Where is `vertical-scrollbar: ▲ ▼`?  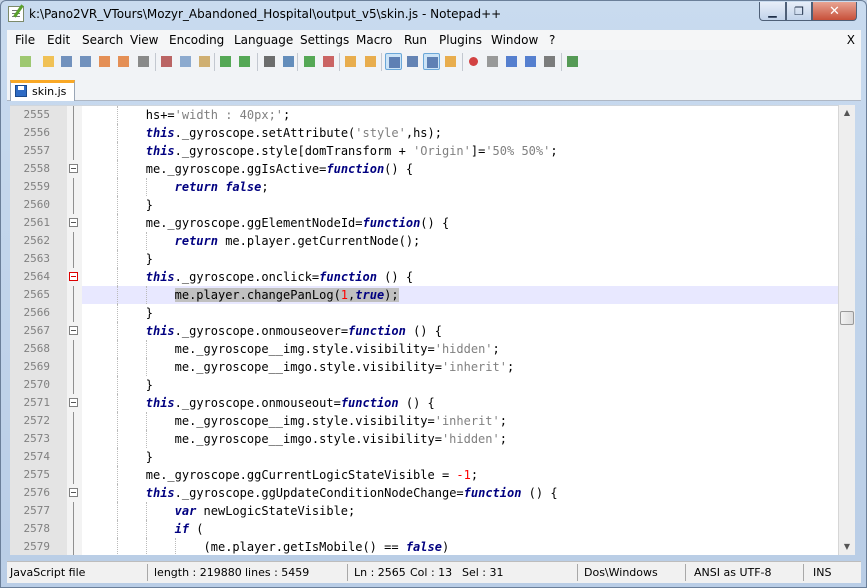 vertical-scrollbar: ▲ ▼ is located at coordinates (846, 330).